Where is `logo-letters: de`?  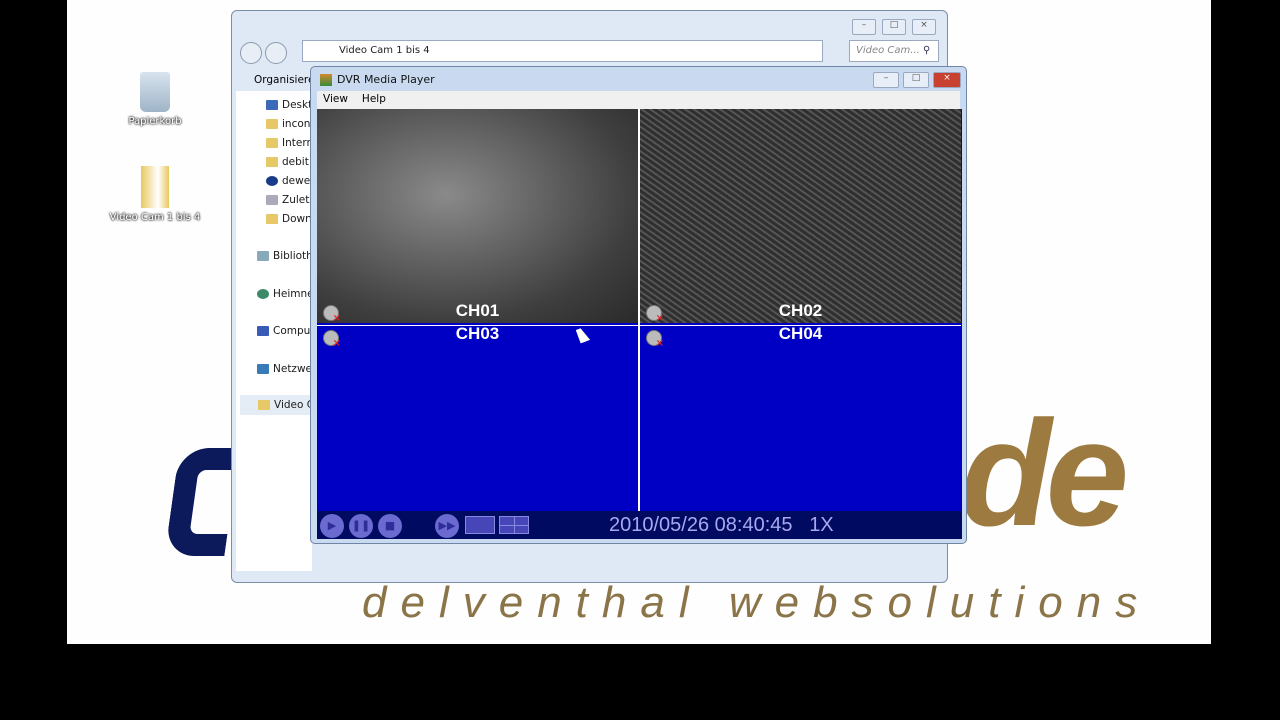
logo-letters: de is located at coordinates (1044, 473).